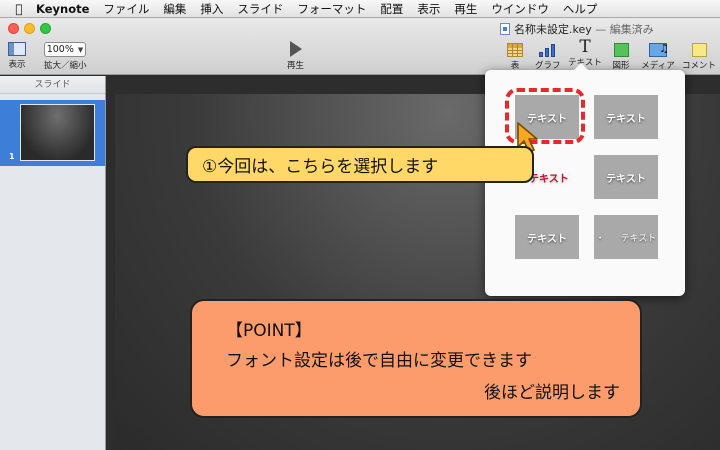 The image size is (720, 450). Describe the element at coordinates (260, 9) in the screenshot. I see `menu-slide: スライド` at that location.